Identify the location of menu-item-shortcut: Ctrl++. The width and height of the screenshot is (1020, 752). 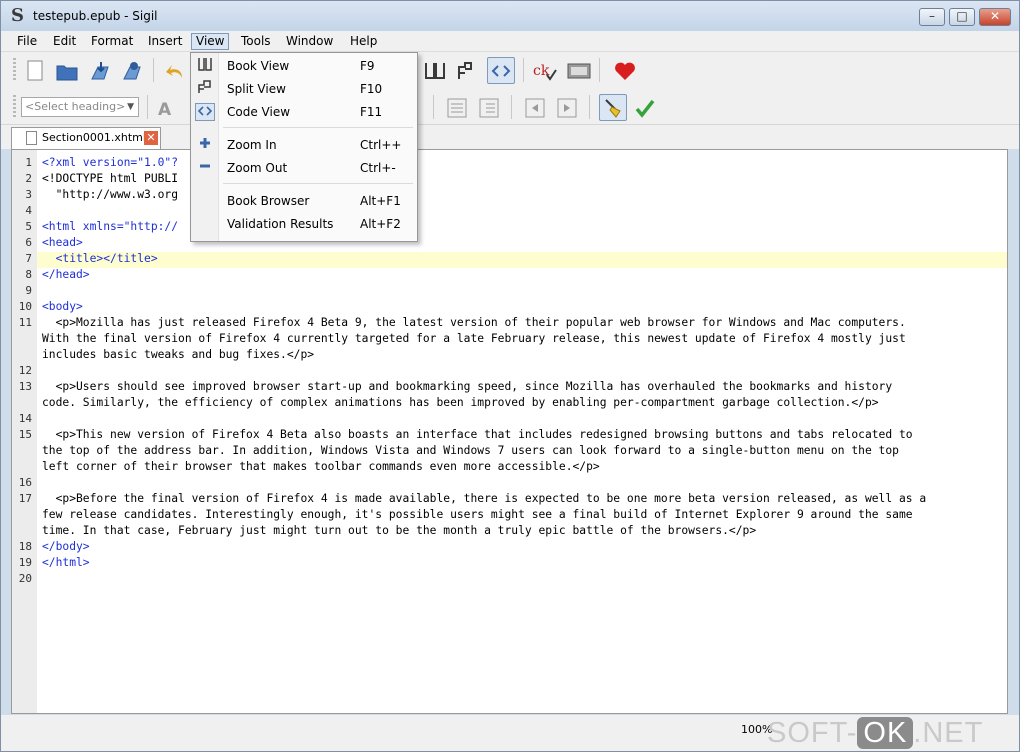
(381, 145).